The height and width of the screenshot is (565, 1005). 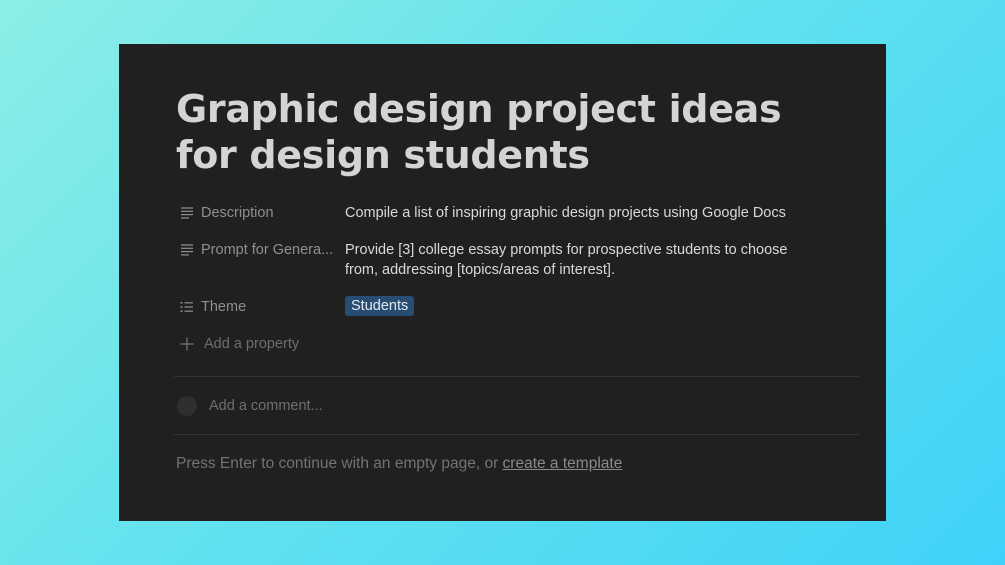 I want to click on property-value-theme: Students, so click(x=580, y=306).